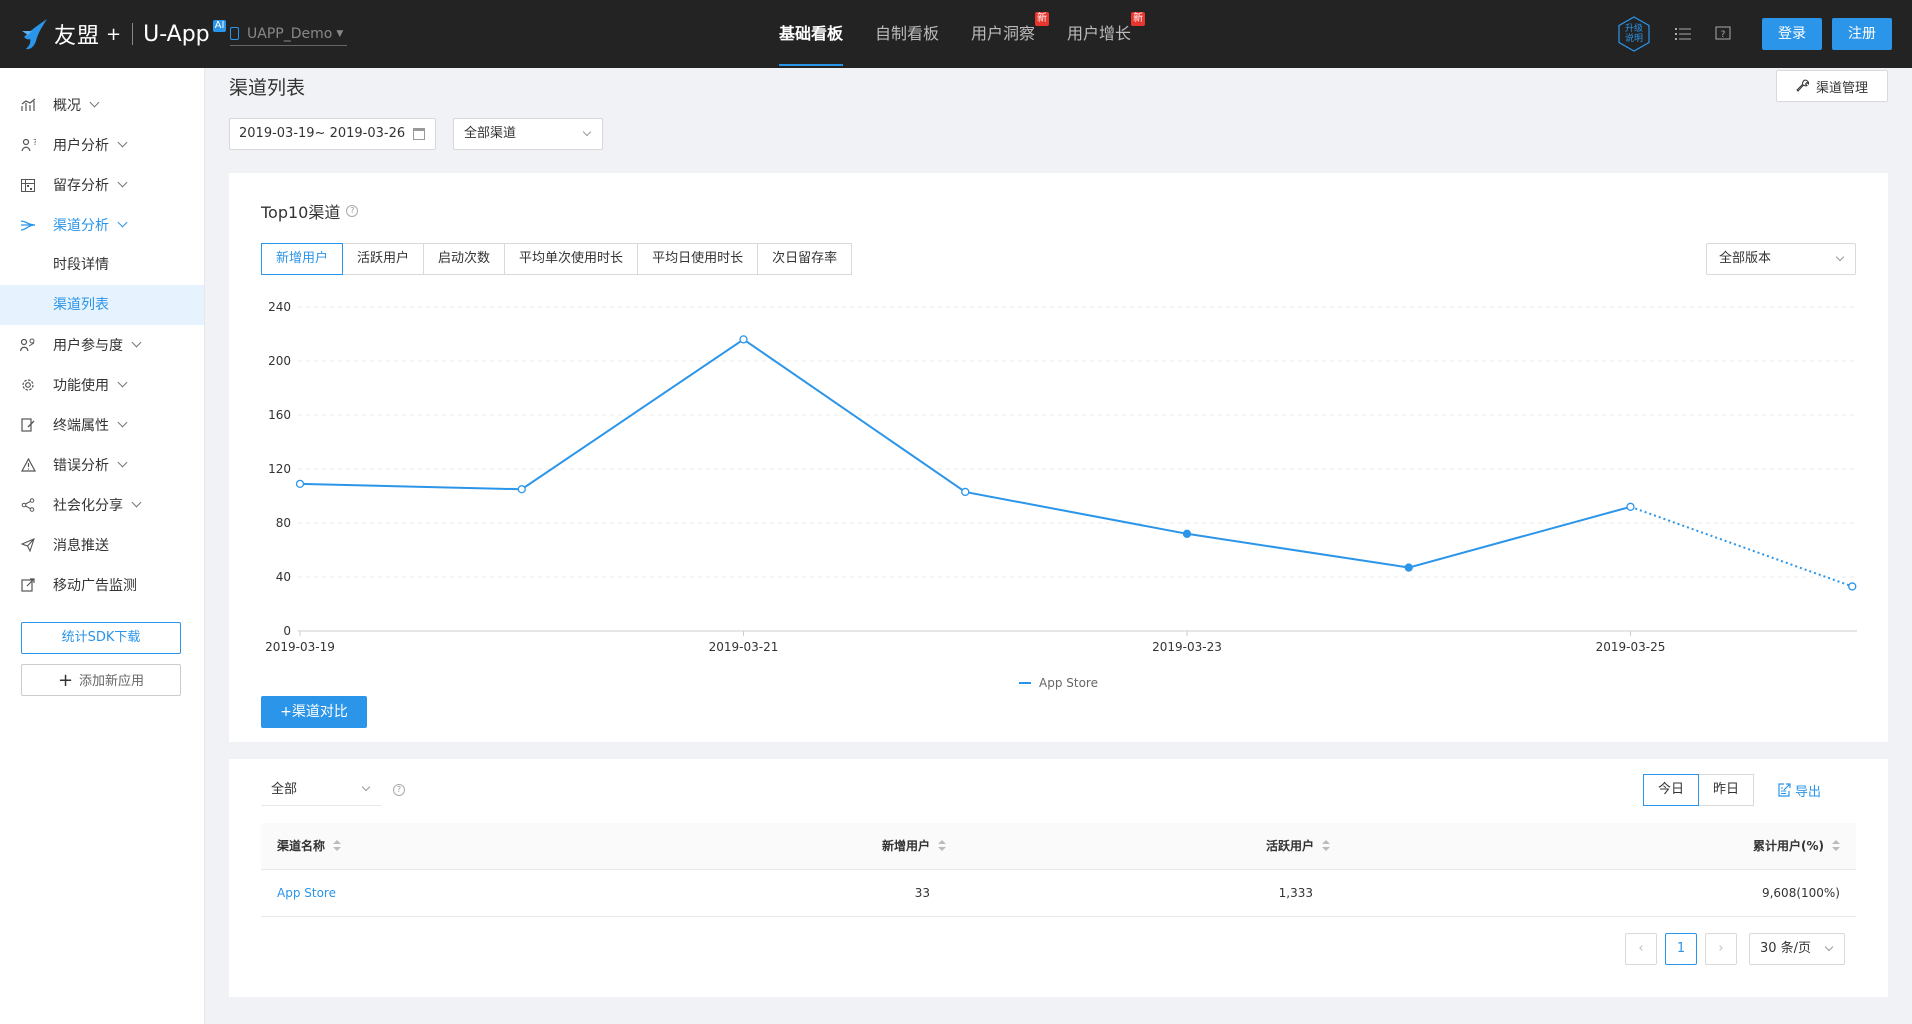 The width and height of the screenshot is (1912, 1024). What do you see at coordinates (1683, 34) in the screenshot?
I see `list-icon` at bounding box center [1683, 34].